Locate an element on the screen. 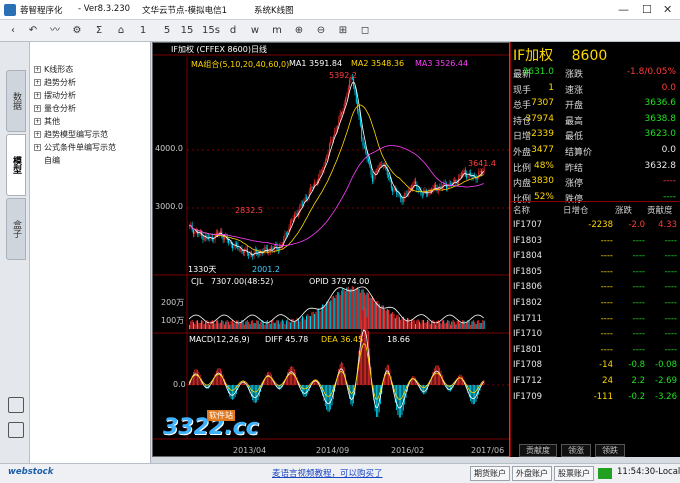 The height and width of the screenshot is (483, 680). tree-item: + 趋势分析 is located at coordinates (55, 82).